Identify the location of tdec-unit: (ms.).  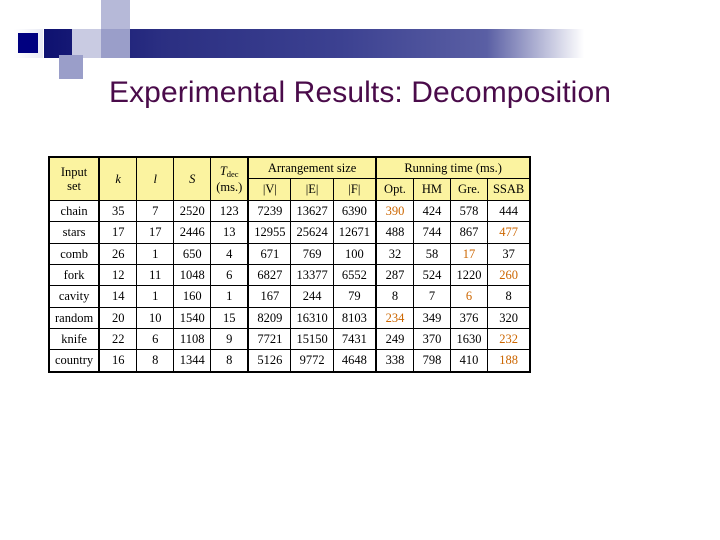
(229, 186).